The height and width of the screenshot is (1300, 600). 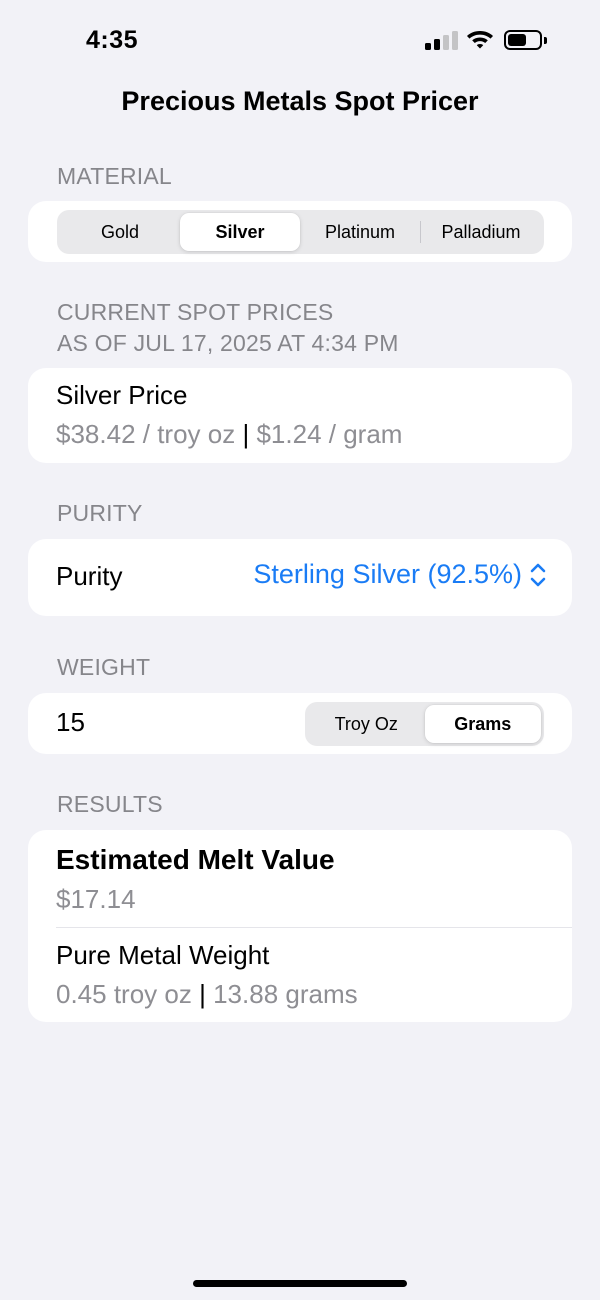 I want to click on material-option-gold: Gold, so click(x=120, y=232).